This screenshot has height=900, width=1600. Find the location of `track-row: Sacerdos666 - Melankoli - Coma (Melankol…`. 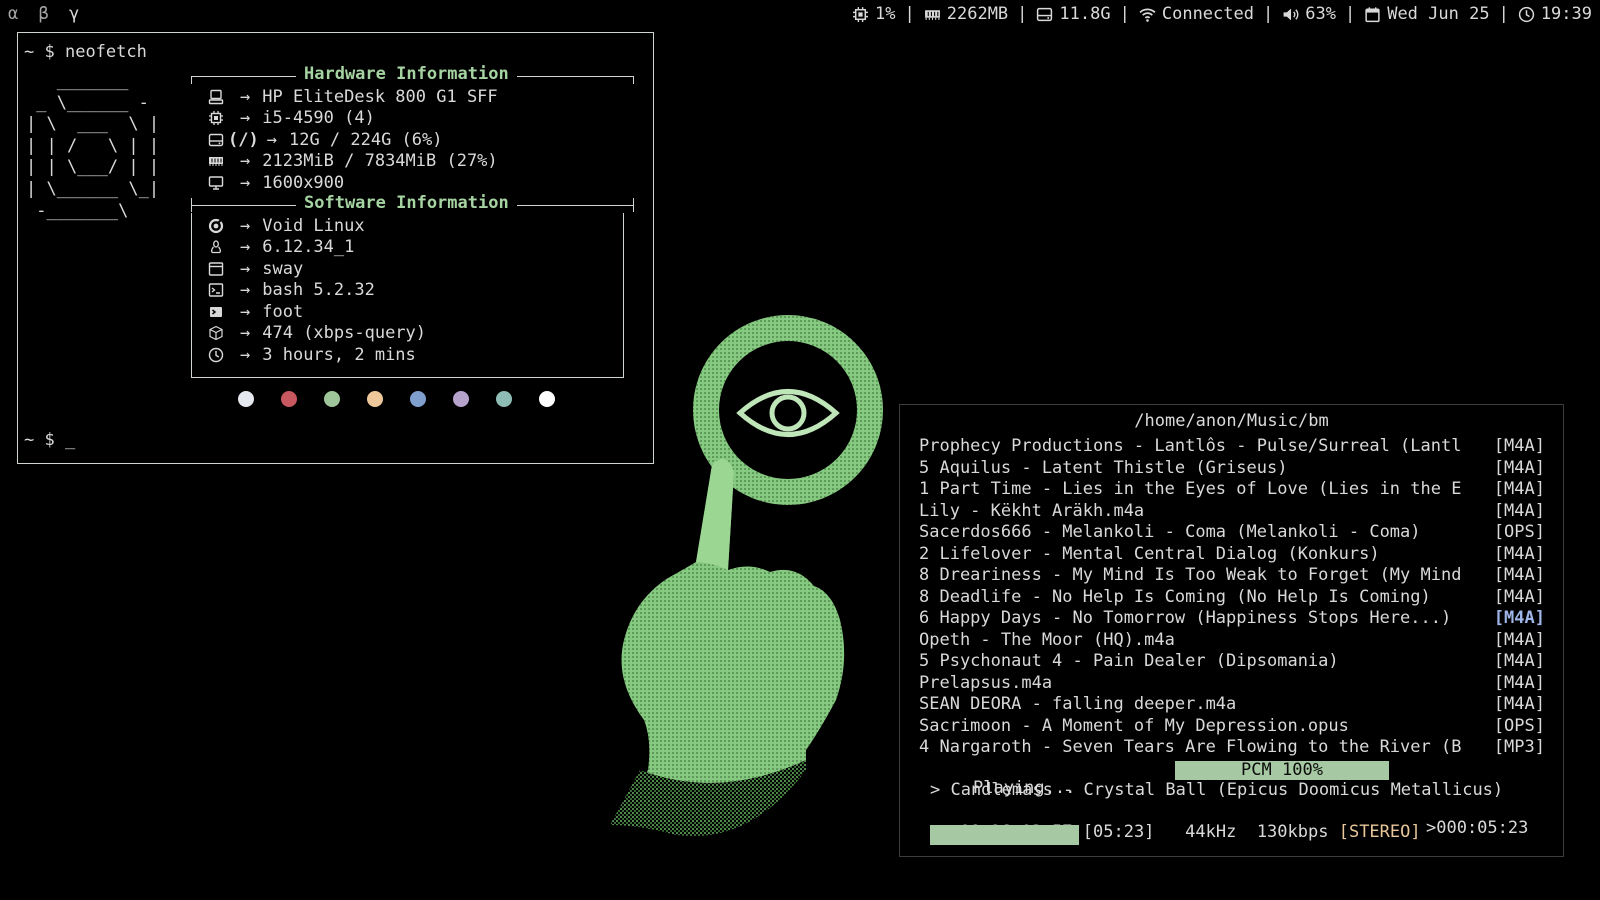

track-row: Sacerdos666 - Melankoli - Coma (Melankol… is located at coordinates (1232, 532).